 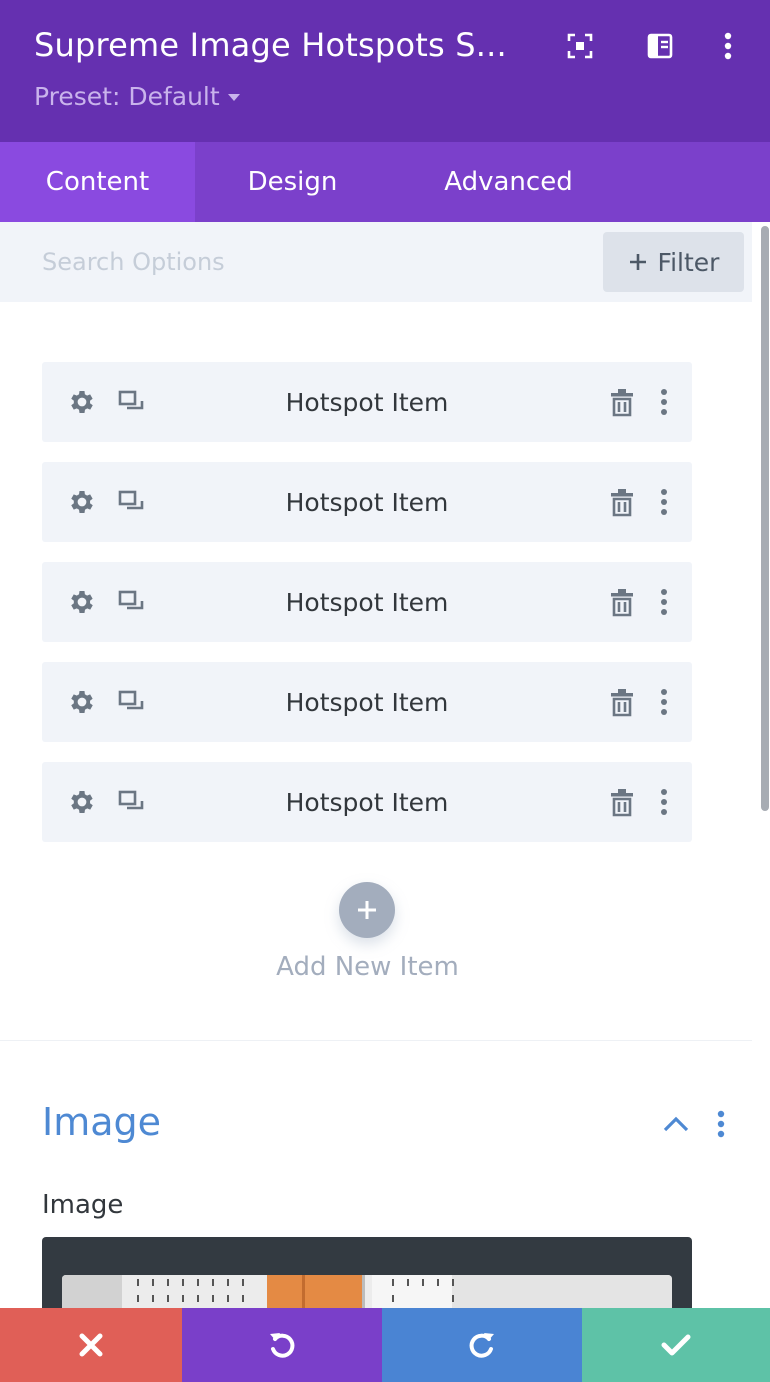 I want to click on scrollbar, so click(x=765, y=518).